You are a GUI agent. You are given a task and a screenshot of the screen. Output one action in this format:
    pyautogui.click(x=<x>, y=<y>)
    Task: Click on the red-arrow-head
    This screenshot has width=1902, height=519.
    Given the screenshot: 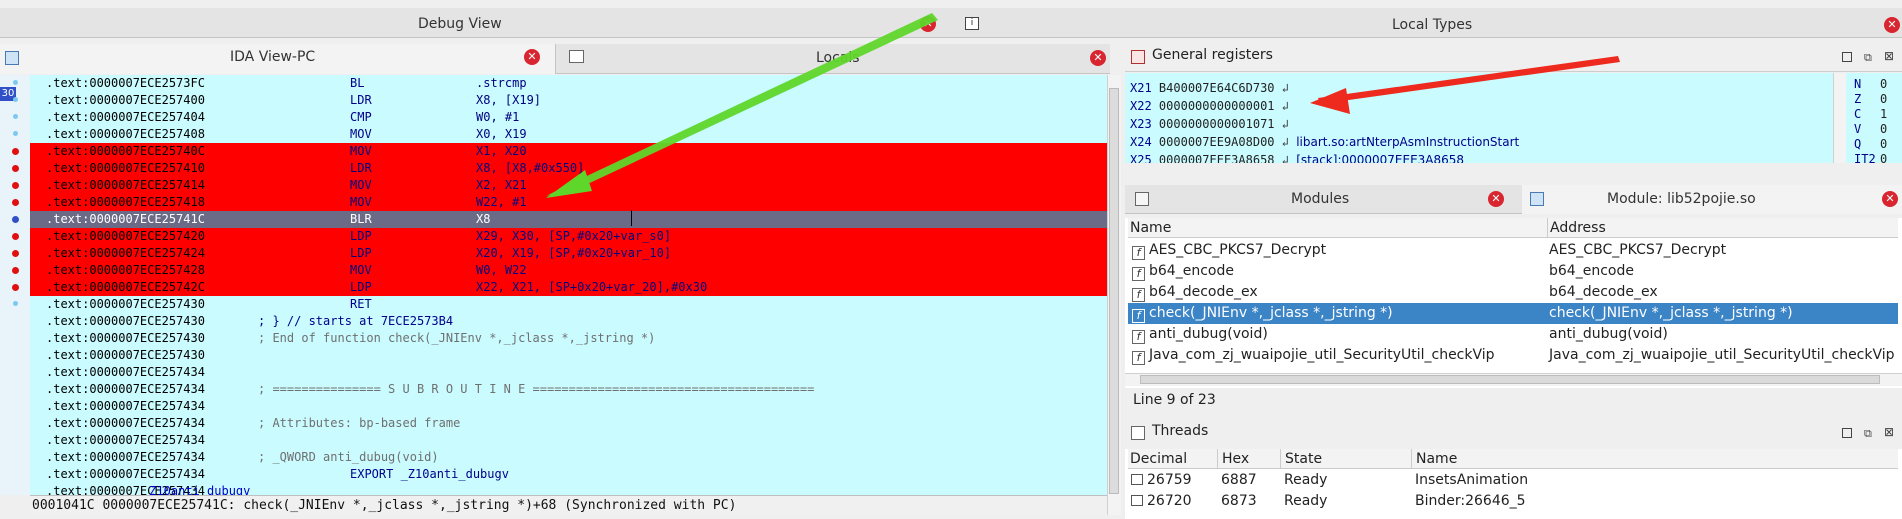 What is the action you would take?
    pyautogui.click(x=1330, y=101)
    